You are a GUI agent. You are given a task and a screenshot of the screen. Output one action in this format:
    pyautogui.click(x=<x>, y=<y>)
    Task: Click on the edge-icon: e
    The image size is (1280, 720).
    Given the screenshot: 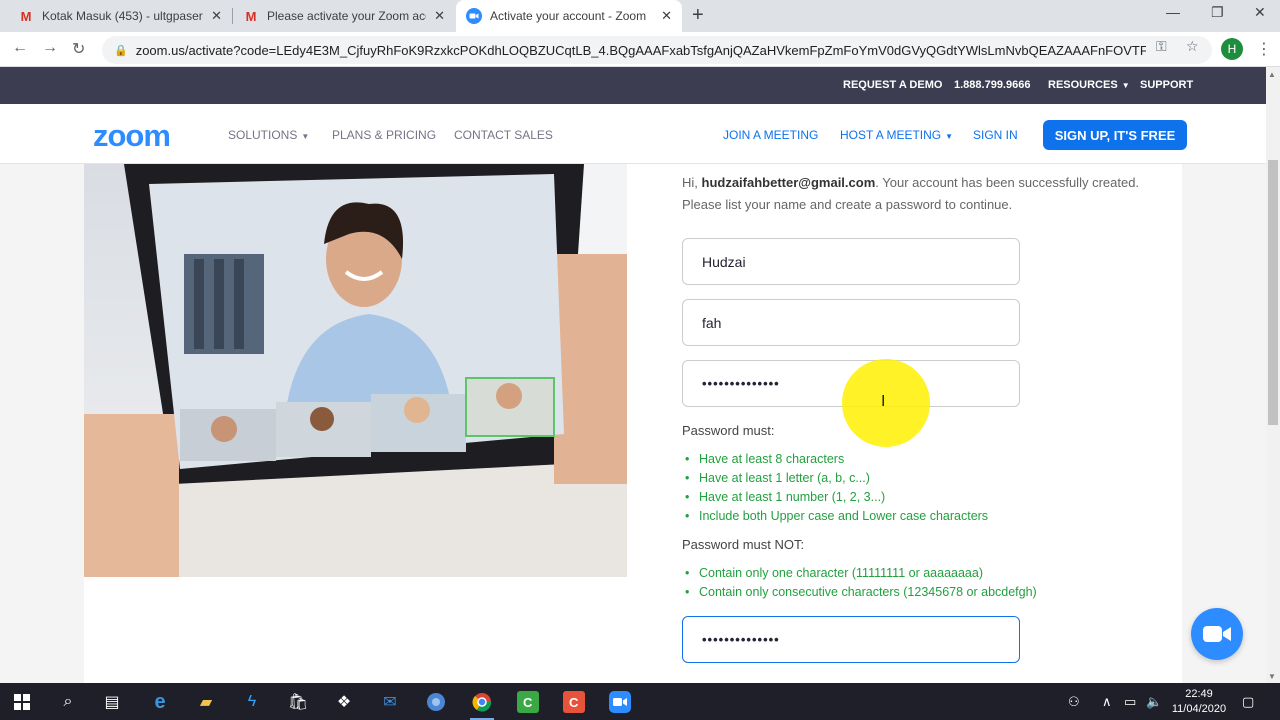 What is the action you would take?
    pyautogui.click(x=160, y=702)
    